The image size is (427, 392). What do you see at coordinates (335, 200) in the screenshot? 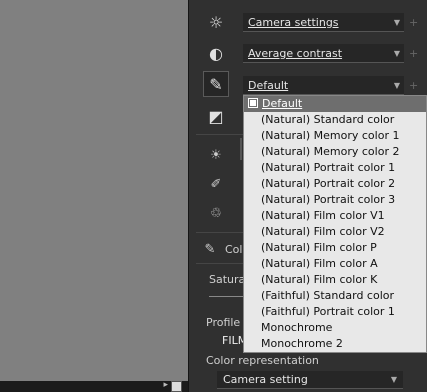
I see `menu-item: (Natural) Portrait color 3` at bounding box center [335, 200].